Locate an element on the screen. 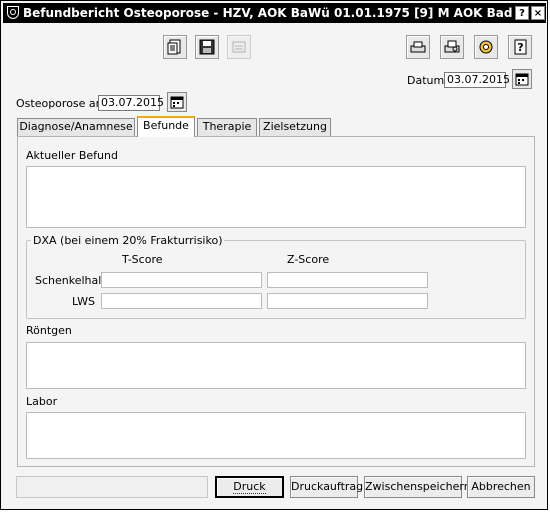  t-score-header: T-Score is located at coordinates (142, 259).